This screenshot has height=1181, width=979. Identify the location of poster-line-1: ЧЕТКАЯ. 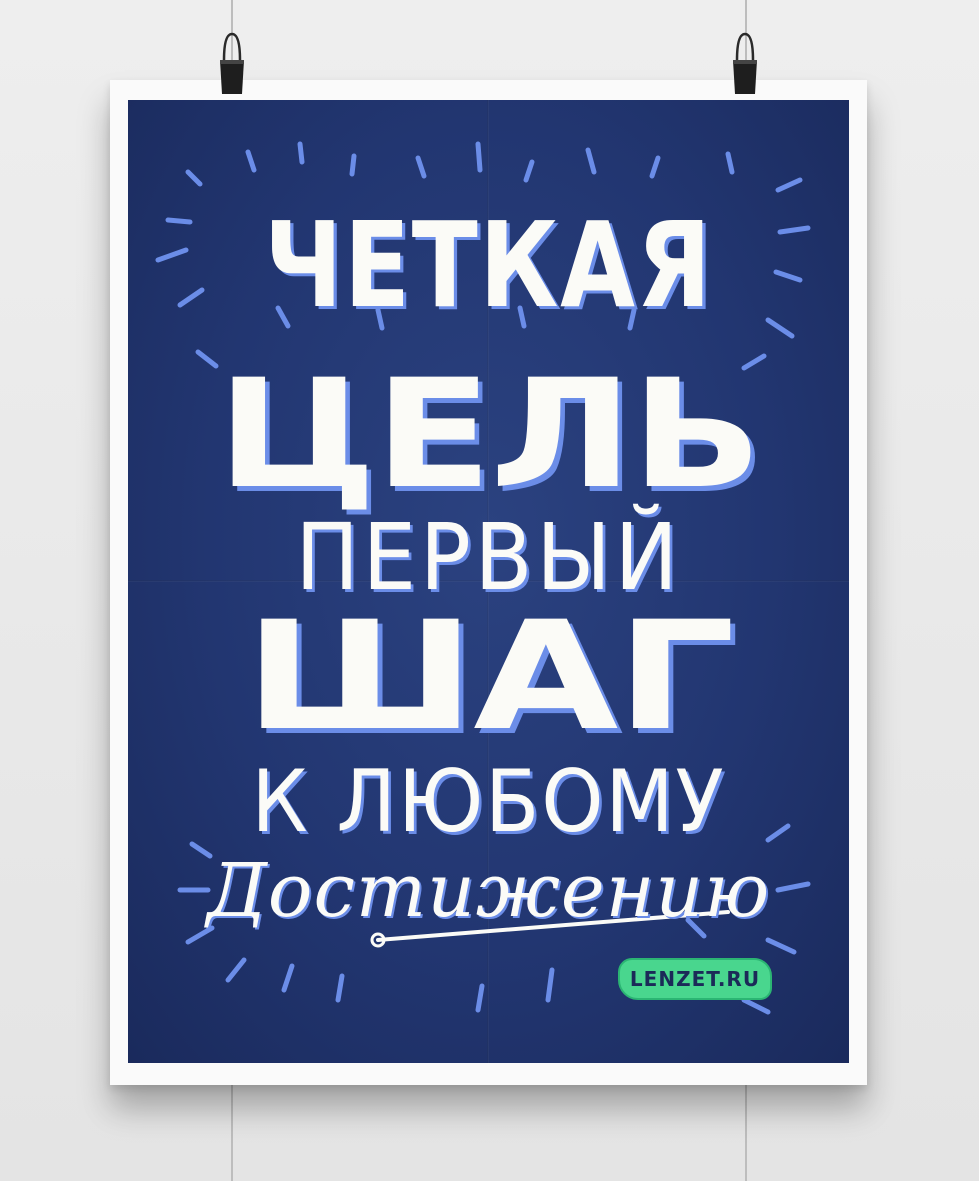
(488, 265).